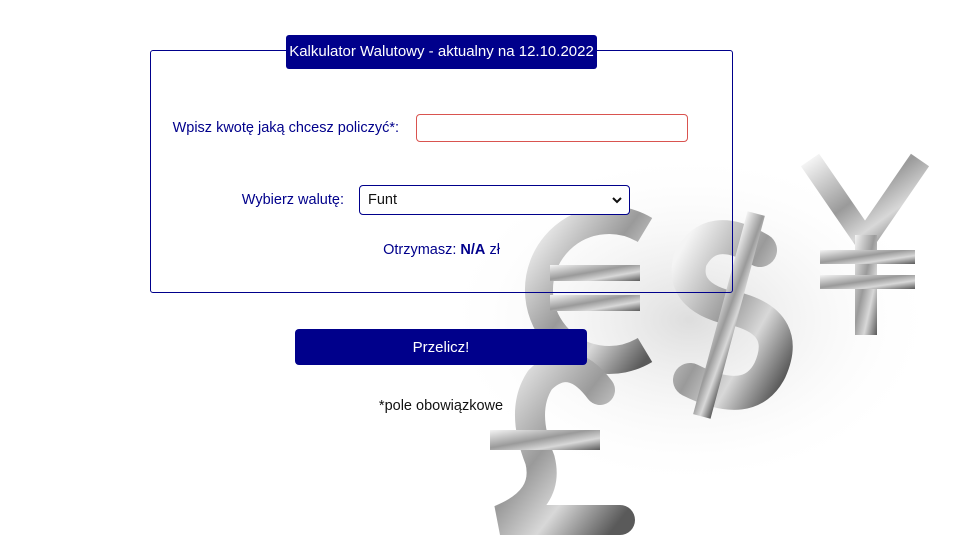 The height and width of the screenshot is (548, 960). I want to click on currency-selected-value: Funt, so click(383, 200).